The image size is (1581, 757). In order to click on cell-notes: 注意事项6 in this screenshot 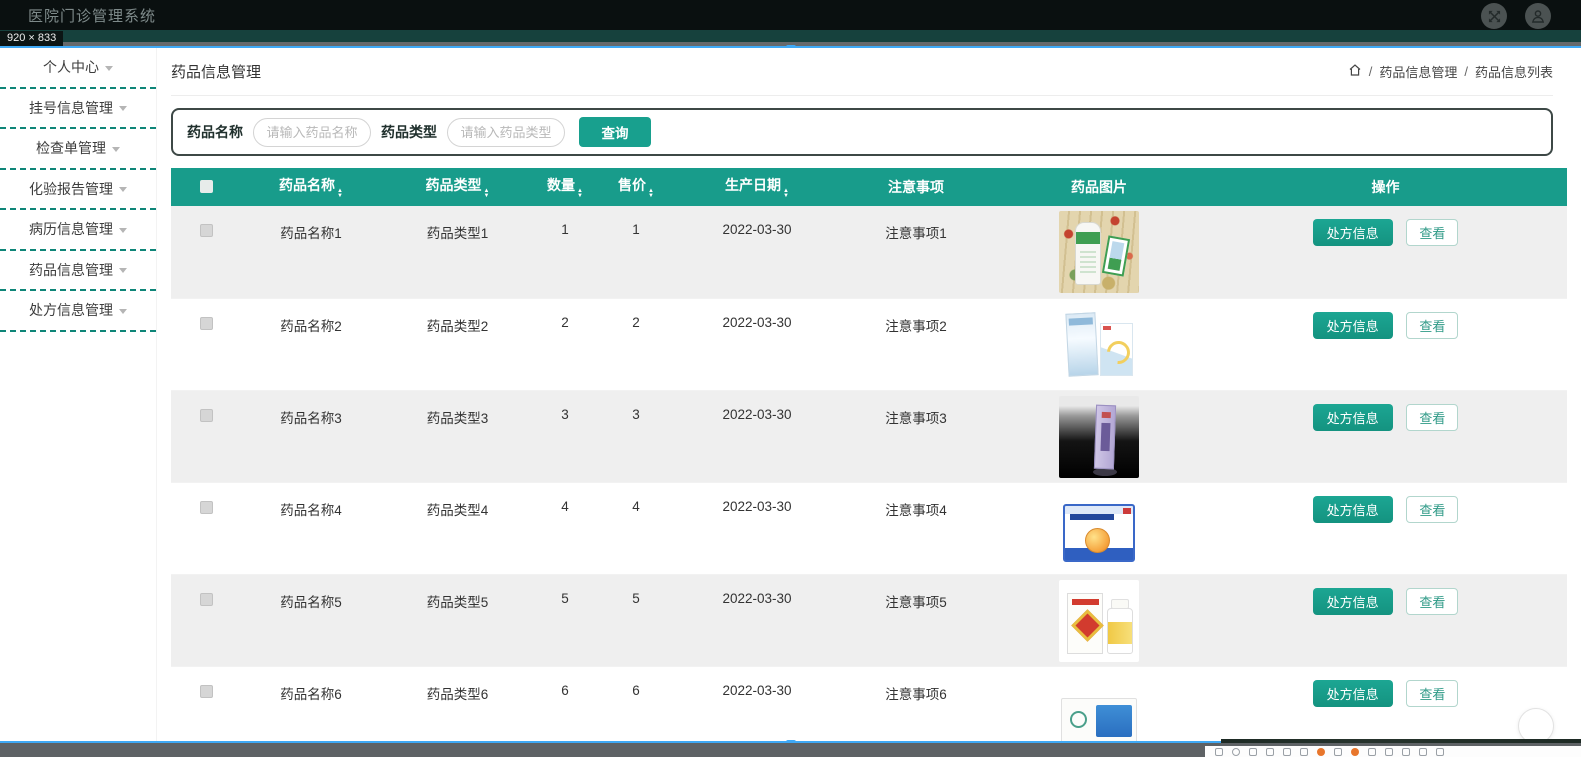, I will do `click(916, 694)`.